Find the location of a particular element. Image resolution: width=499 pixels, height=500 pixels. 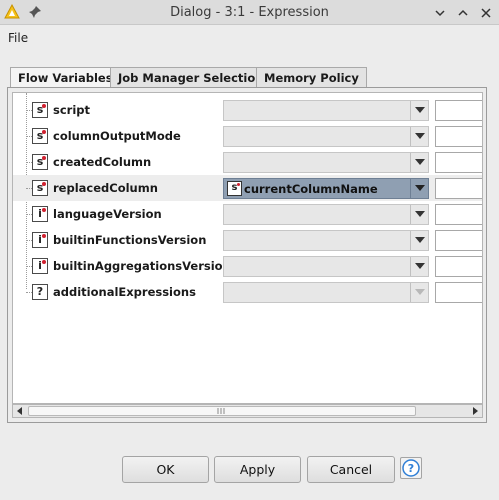

tree-row-columnOutputMode: s columnOutputMode is located at coordinates (247, 136).